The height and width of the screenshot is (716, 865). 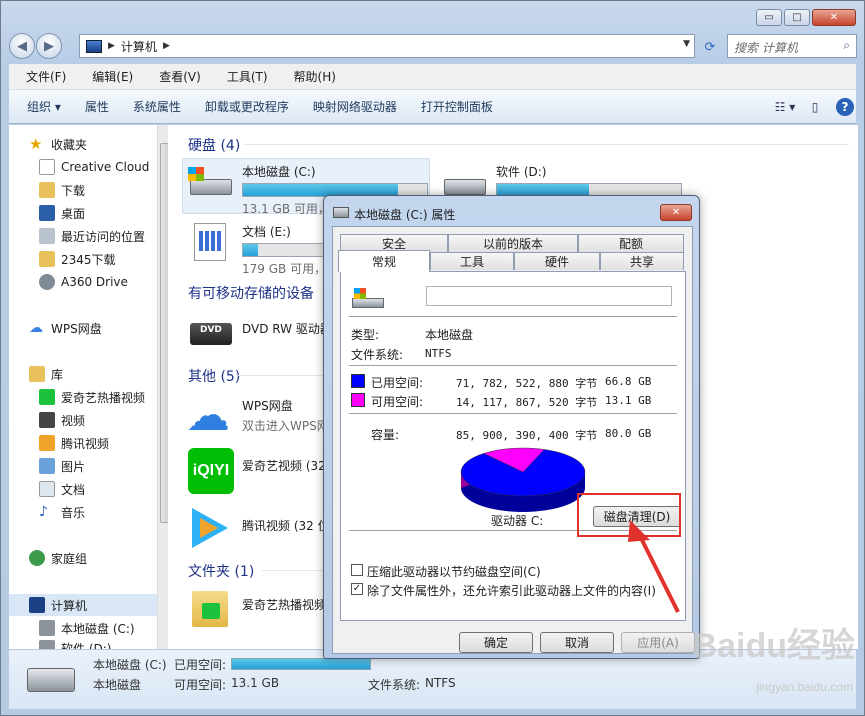 What do you see at coordinates (247, 106) in the screenshot?
I see `uninstall-button: 卸载或更改程序` at bounding box center [247, 106].